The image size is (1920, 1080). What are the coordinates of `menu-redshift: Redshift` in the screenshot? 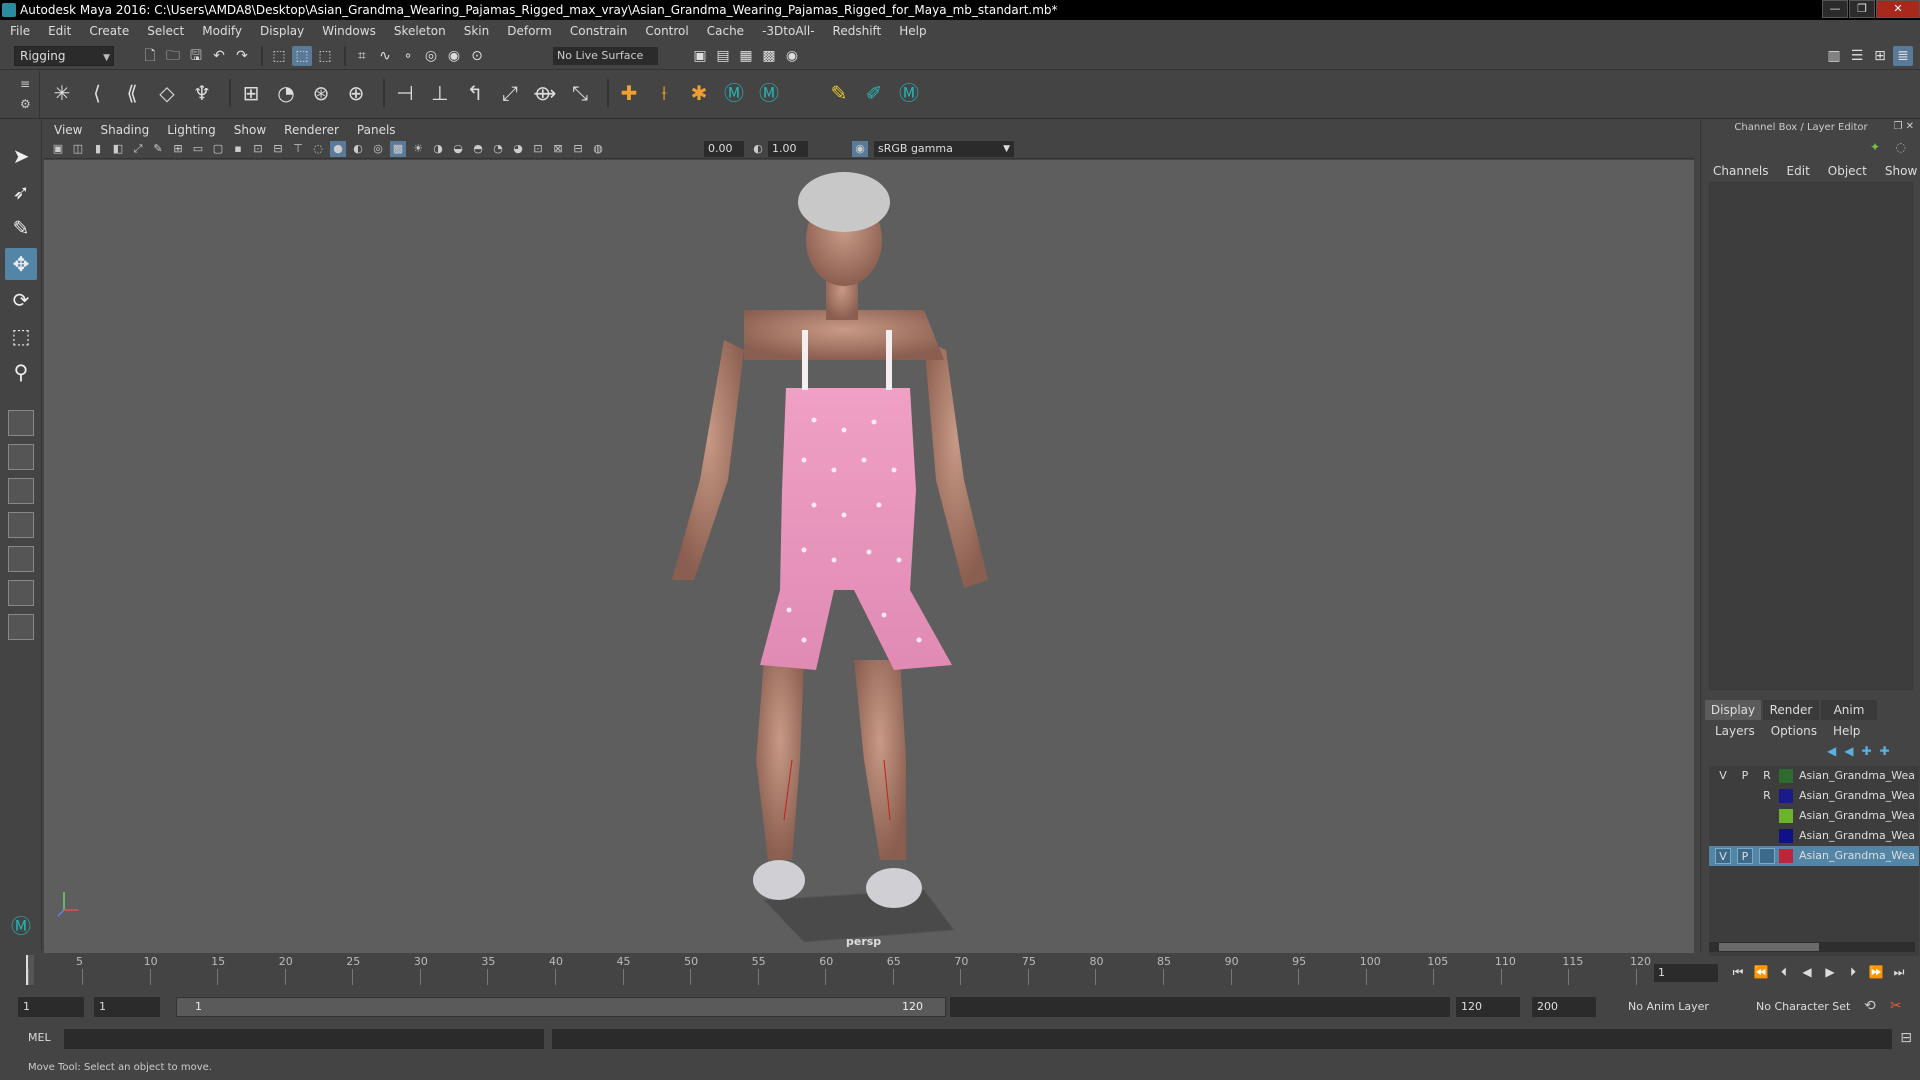 It's located at (857, 31).